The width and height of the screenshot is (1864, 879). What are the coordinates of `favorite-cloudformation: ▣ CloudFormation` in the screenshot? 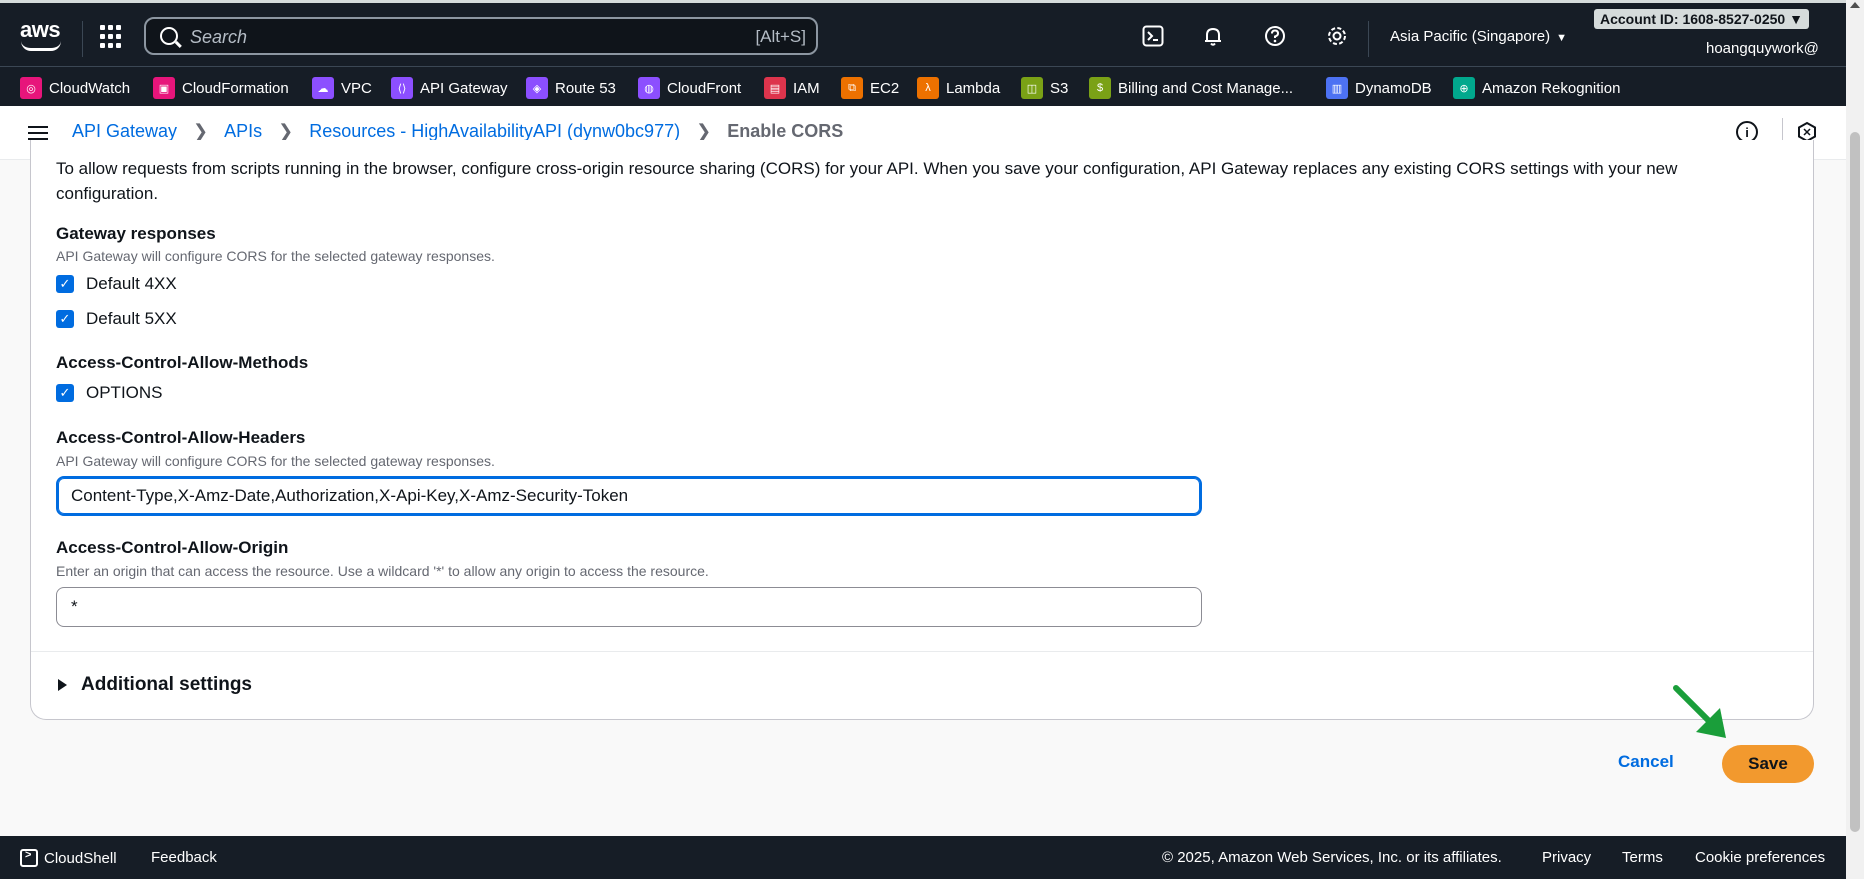 It's located at (221, 88).